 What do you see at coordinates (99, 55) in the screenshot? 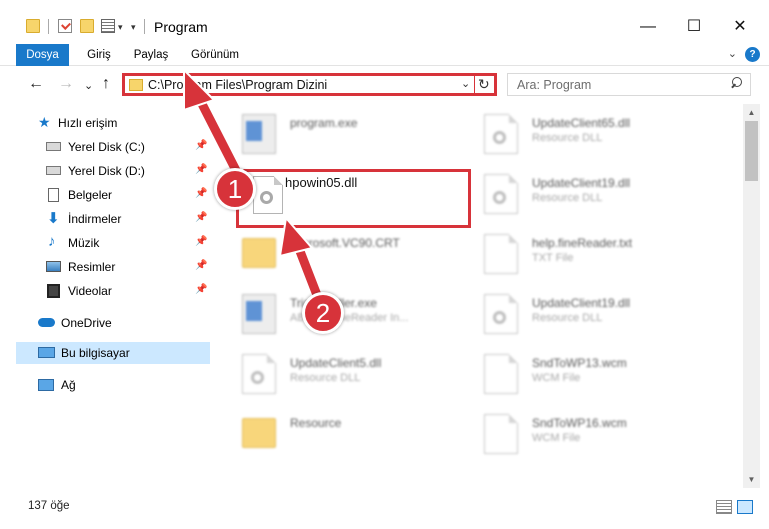
I see `tab-home: Giriş` at bounding box center [99, 55].